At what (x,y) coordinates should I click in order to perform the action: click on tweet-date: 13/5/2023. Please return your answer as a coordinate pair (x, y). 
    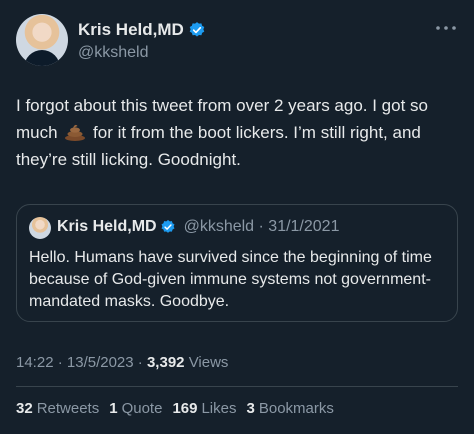
    Looking at the image, I should click on (100, 362).